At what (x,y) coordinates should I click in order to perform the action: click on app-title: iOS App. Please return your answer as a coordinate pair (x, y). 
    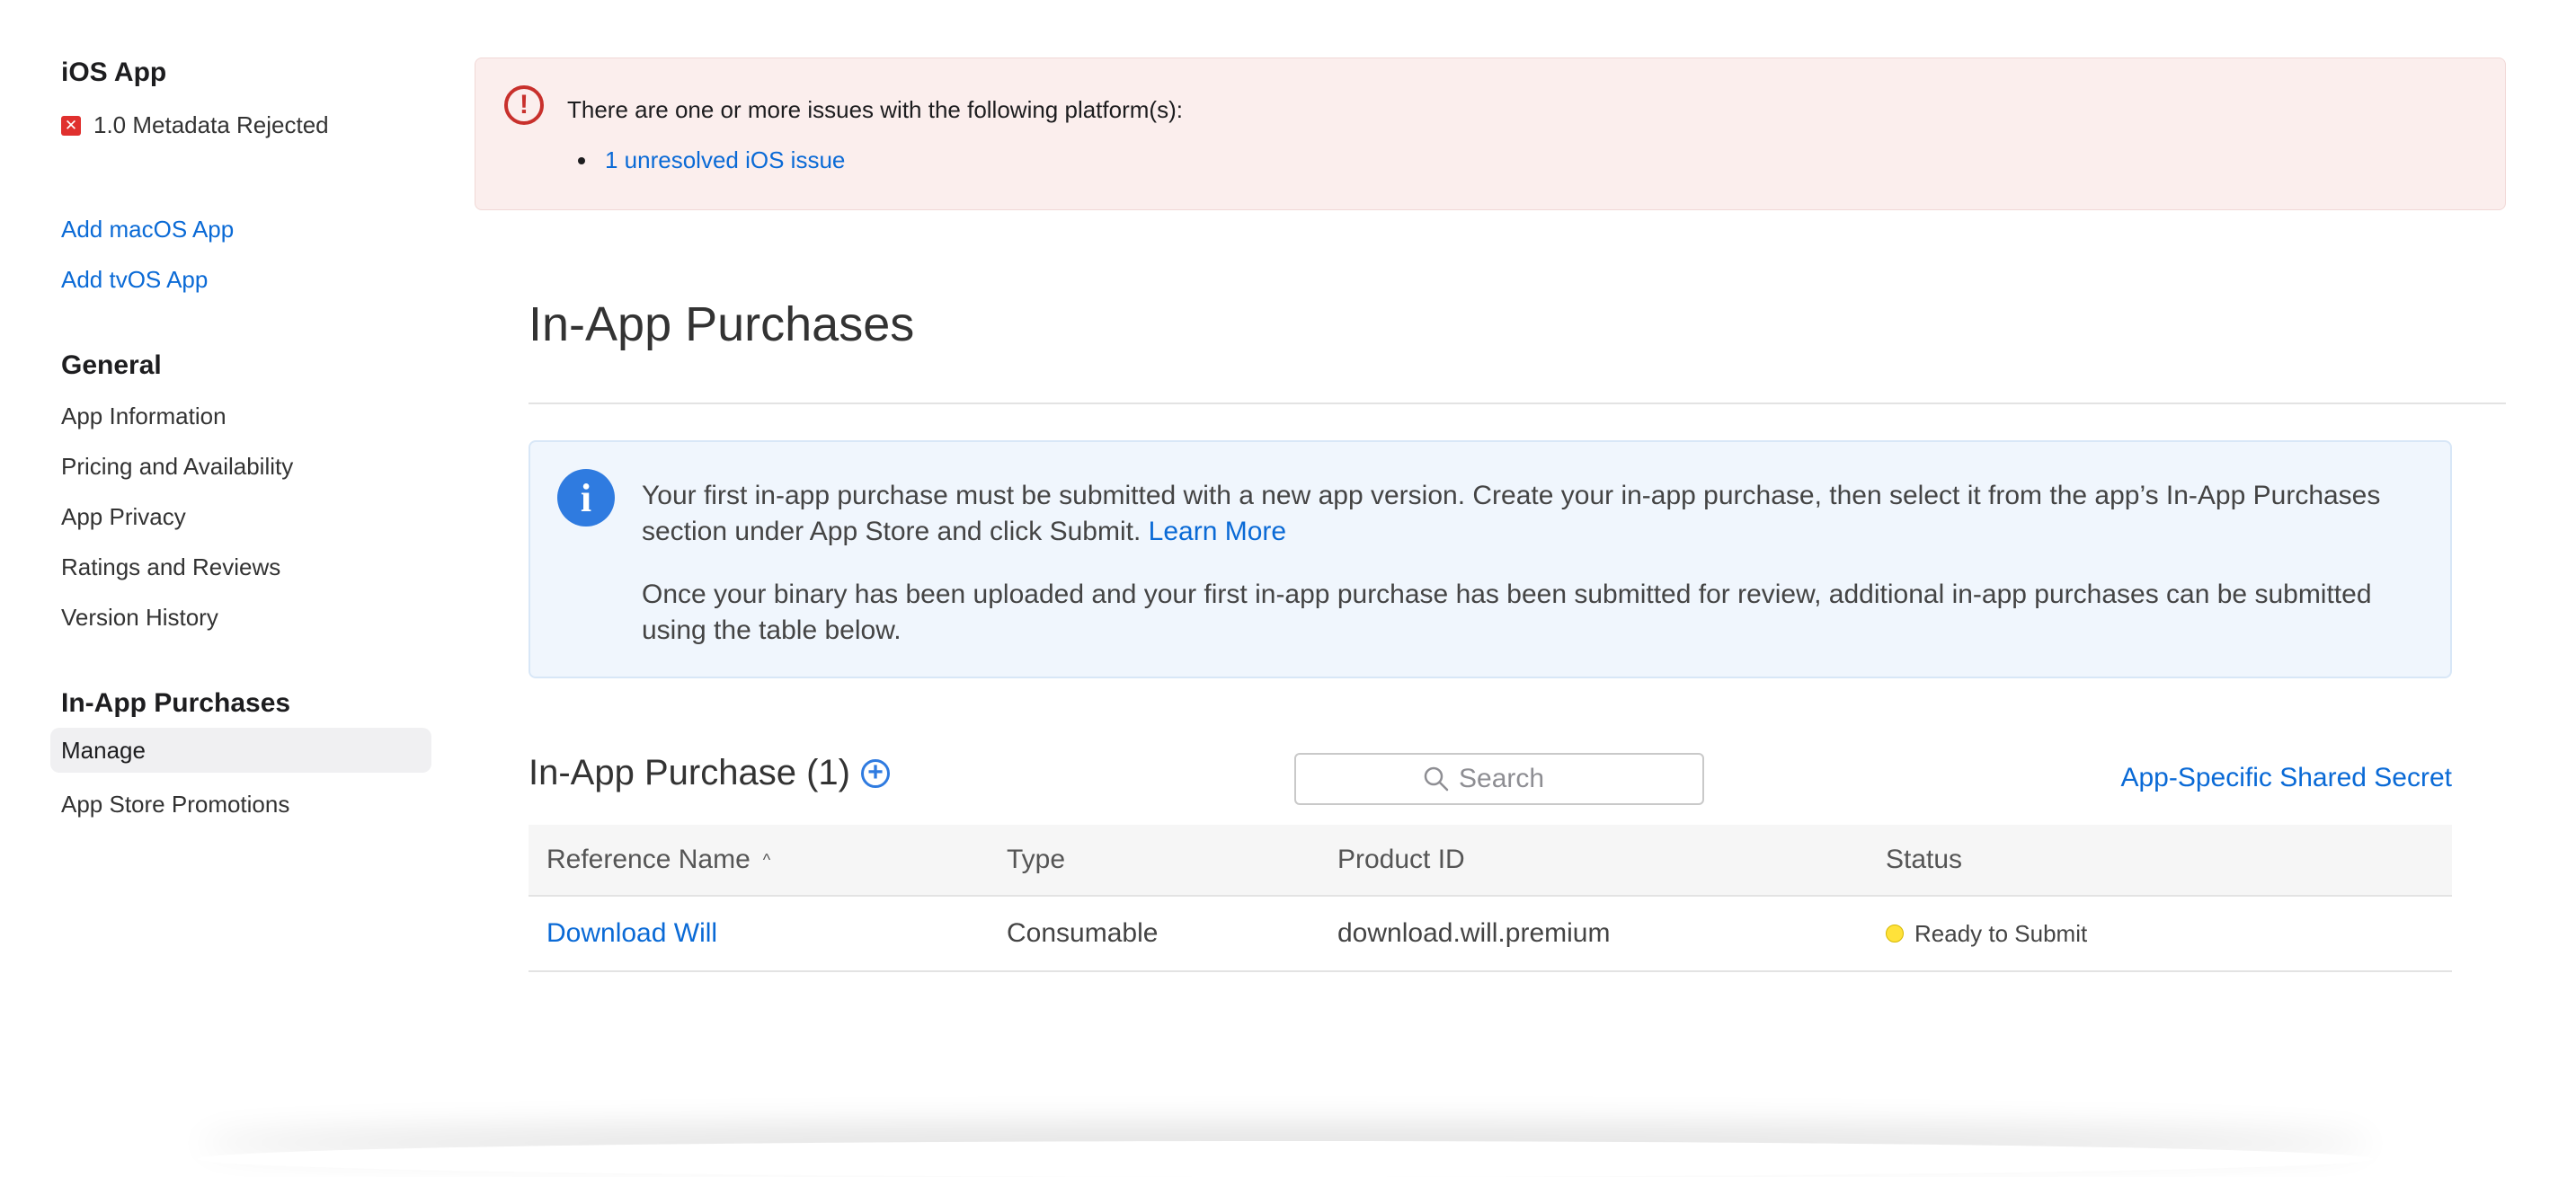
    Looking at the image, I should click on (114, 72).